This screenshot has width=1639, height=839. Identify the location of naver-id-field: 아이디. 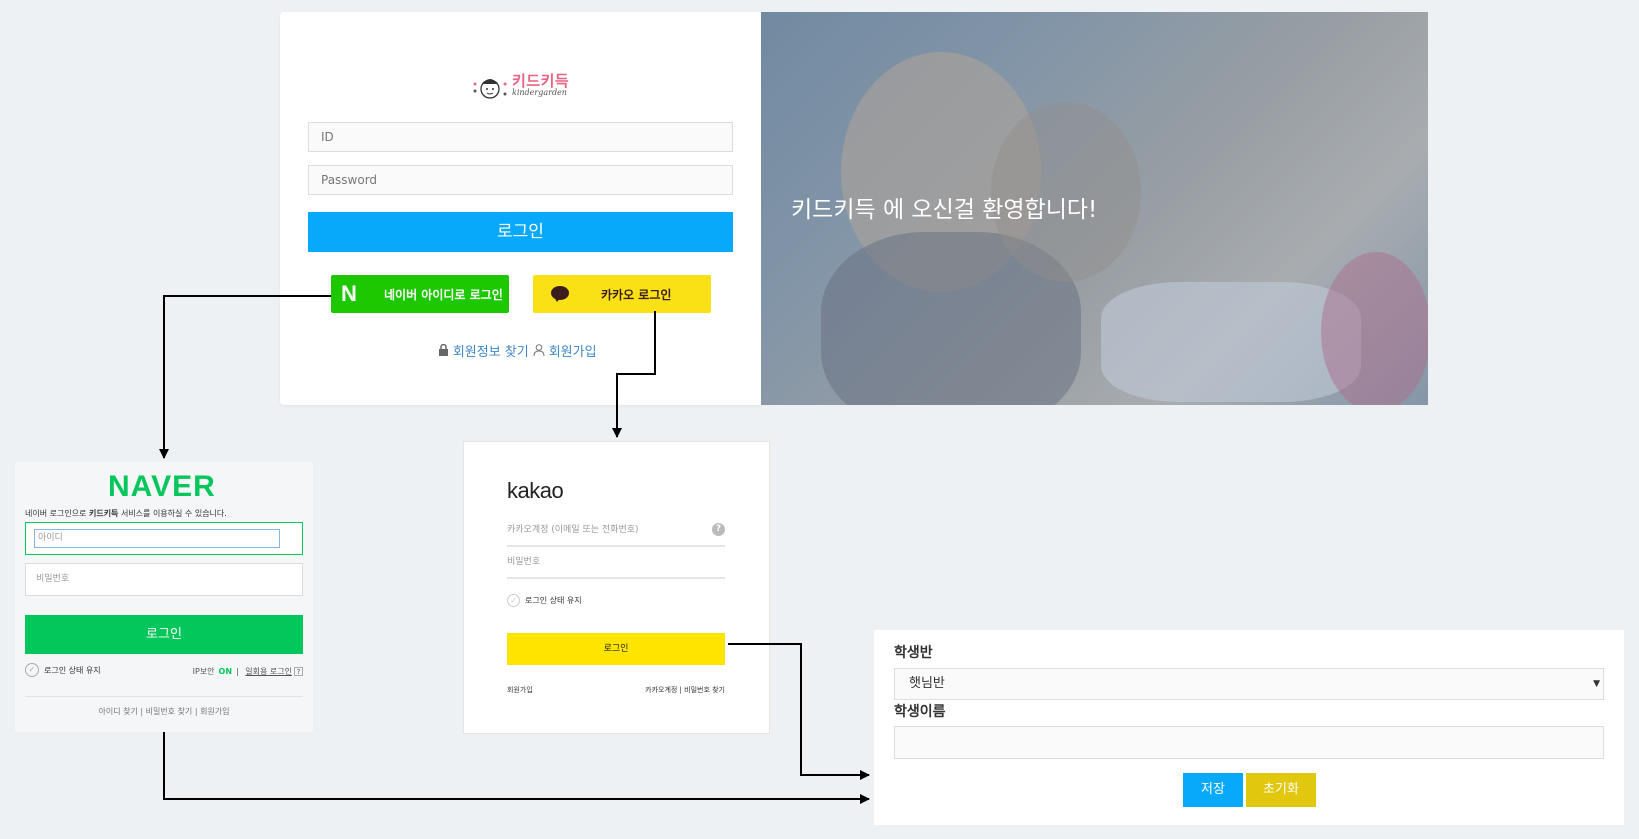
(164, 538).